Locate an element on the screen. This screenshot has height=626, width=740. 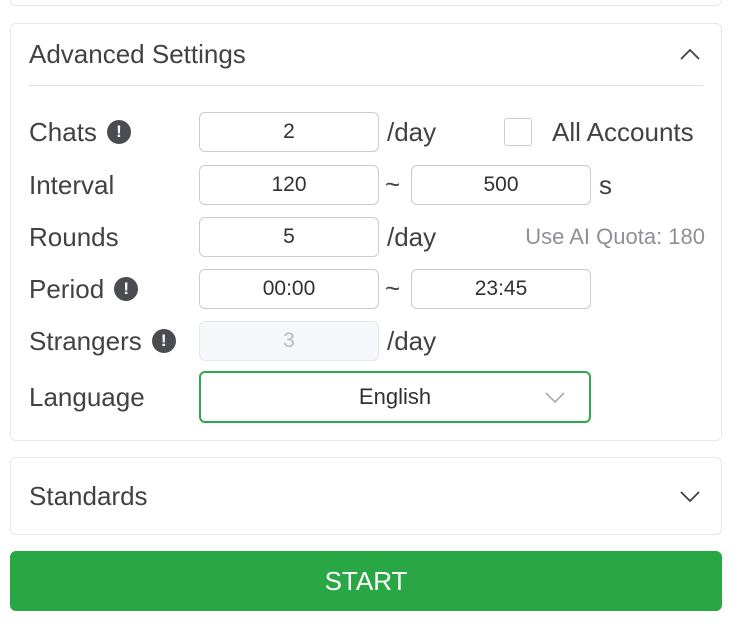
standards-title: Standards is located at coordinates (88, 495).